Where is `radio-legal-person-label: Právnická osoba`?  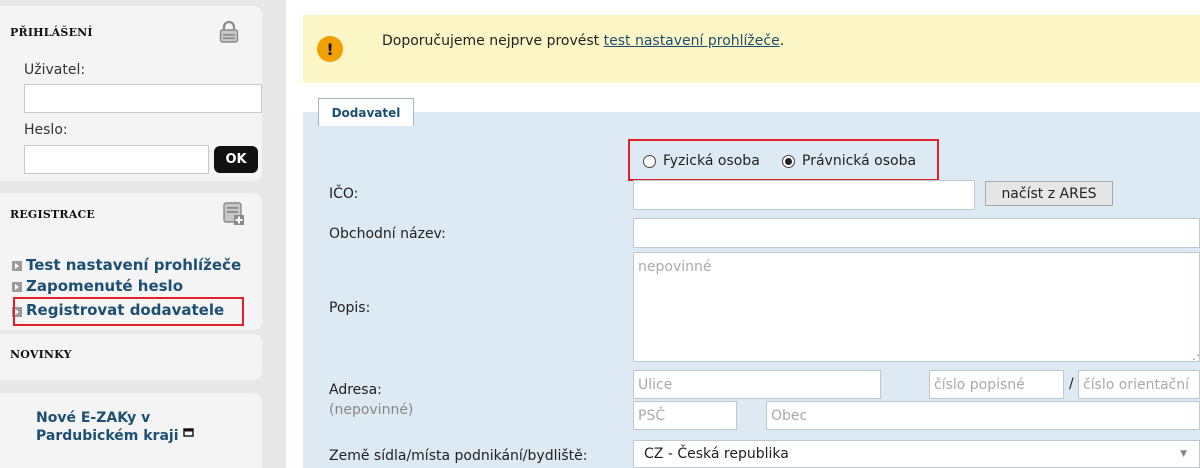 radio-legal-person-label: Právnická osoba is located at coordinates (859, 161).